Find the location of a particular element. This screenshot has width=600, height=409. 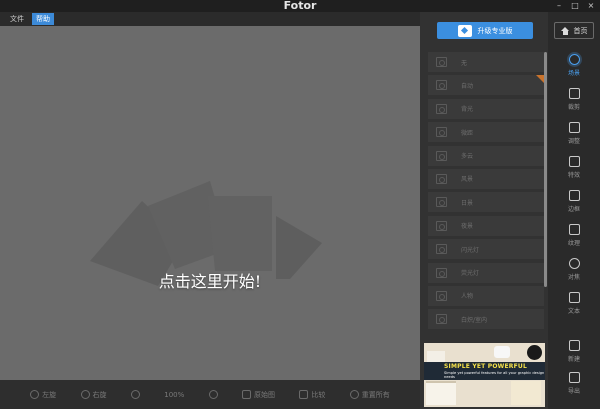

maximize-button: □ is located at coordinates (575, 6).